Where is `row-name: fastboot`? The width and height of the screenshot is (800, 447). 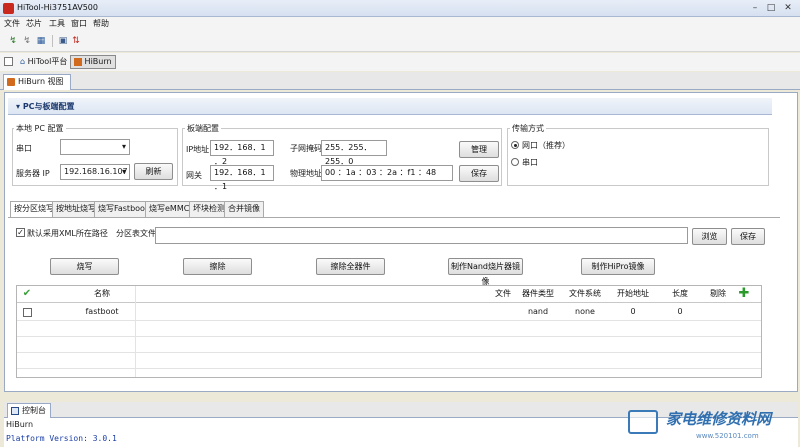 row-name: fastboot is located at coordinates (102, 311).